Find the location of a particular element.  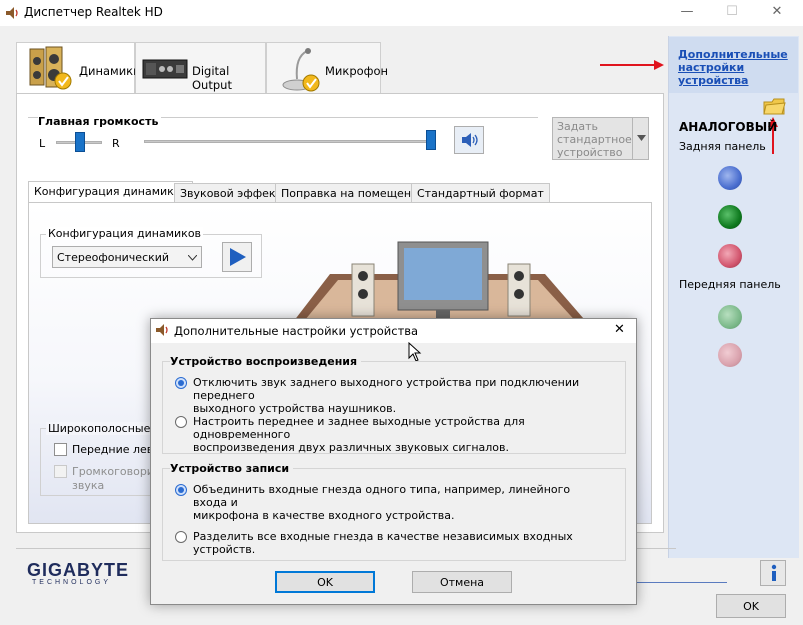

tab-room-correction: Поправка на помещение is located at coordinates (353, 193).